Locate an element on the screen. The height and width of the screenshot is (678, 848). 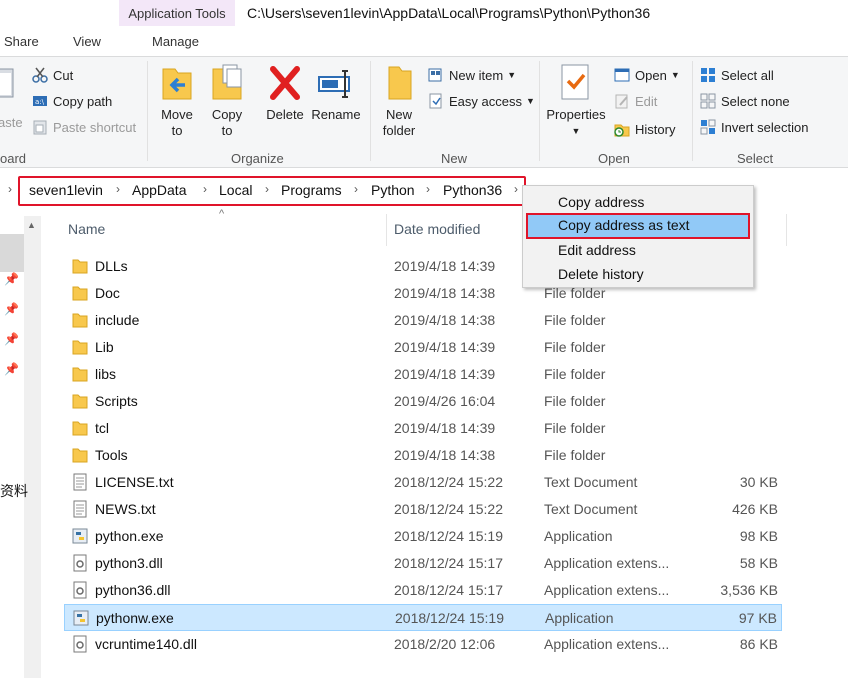
copy-path-button: a:\ Copy path is located at coordinates (72, 101).